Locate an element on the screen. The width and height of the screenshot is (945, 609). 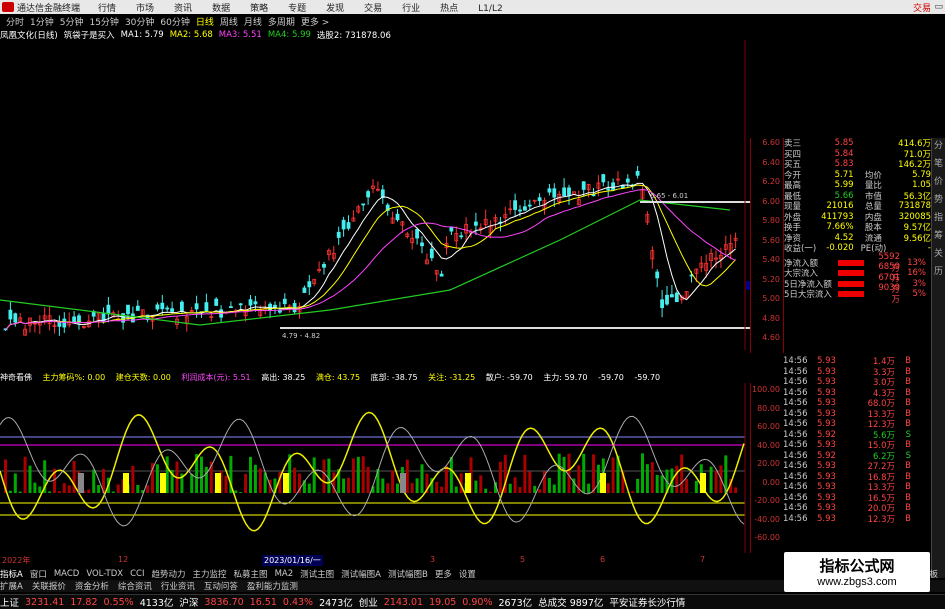
sidebar-tab-1: 笔 is located at coordinates (938, 165).